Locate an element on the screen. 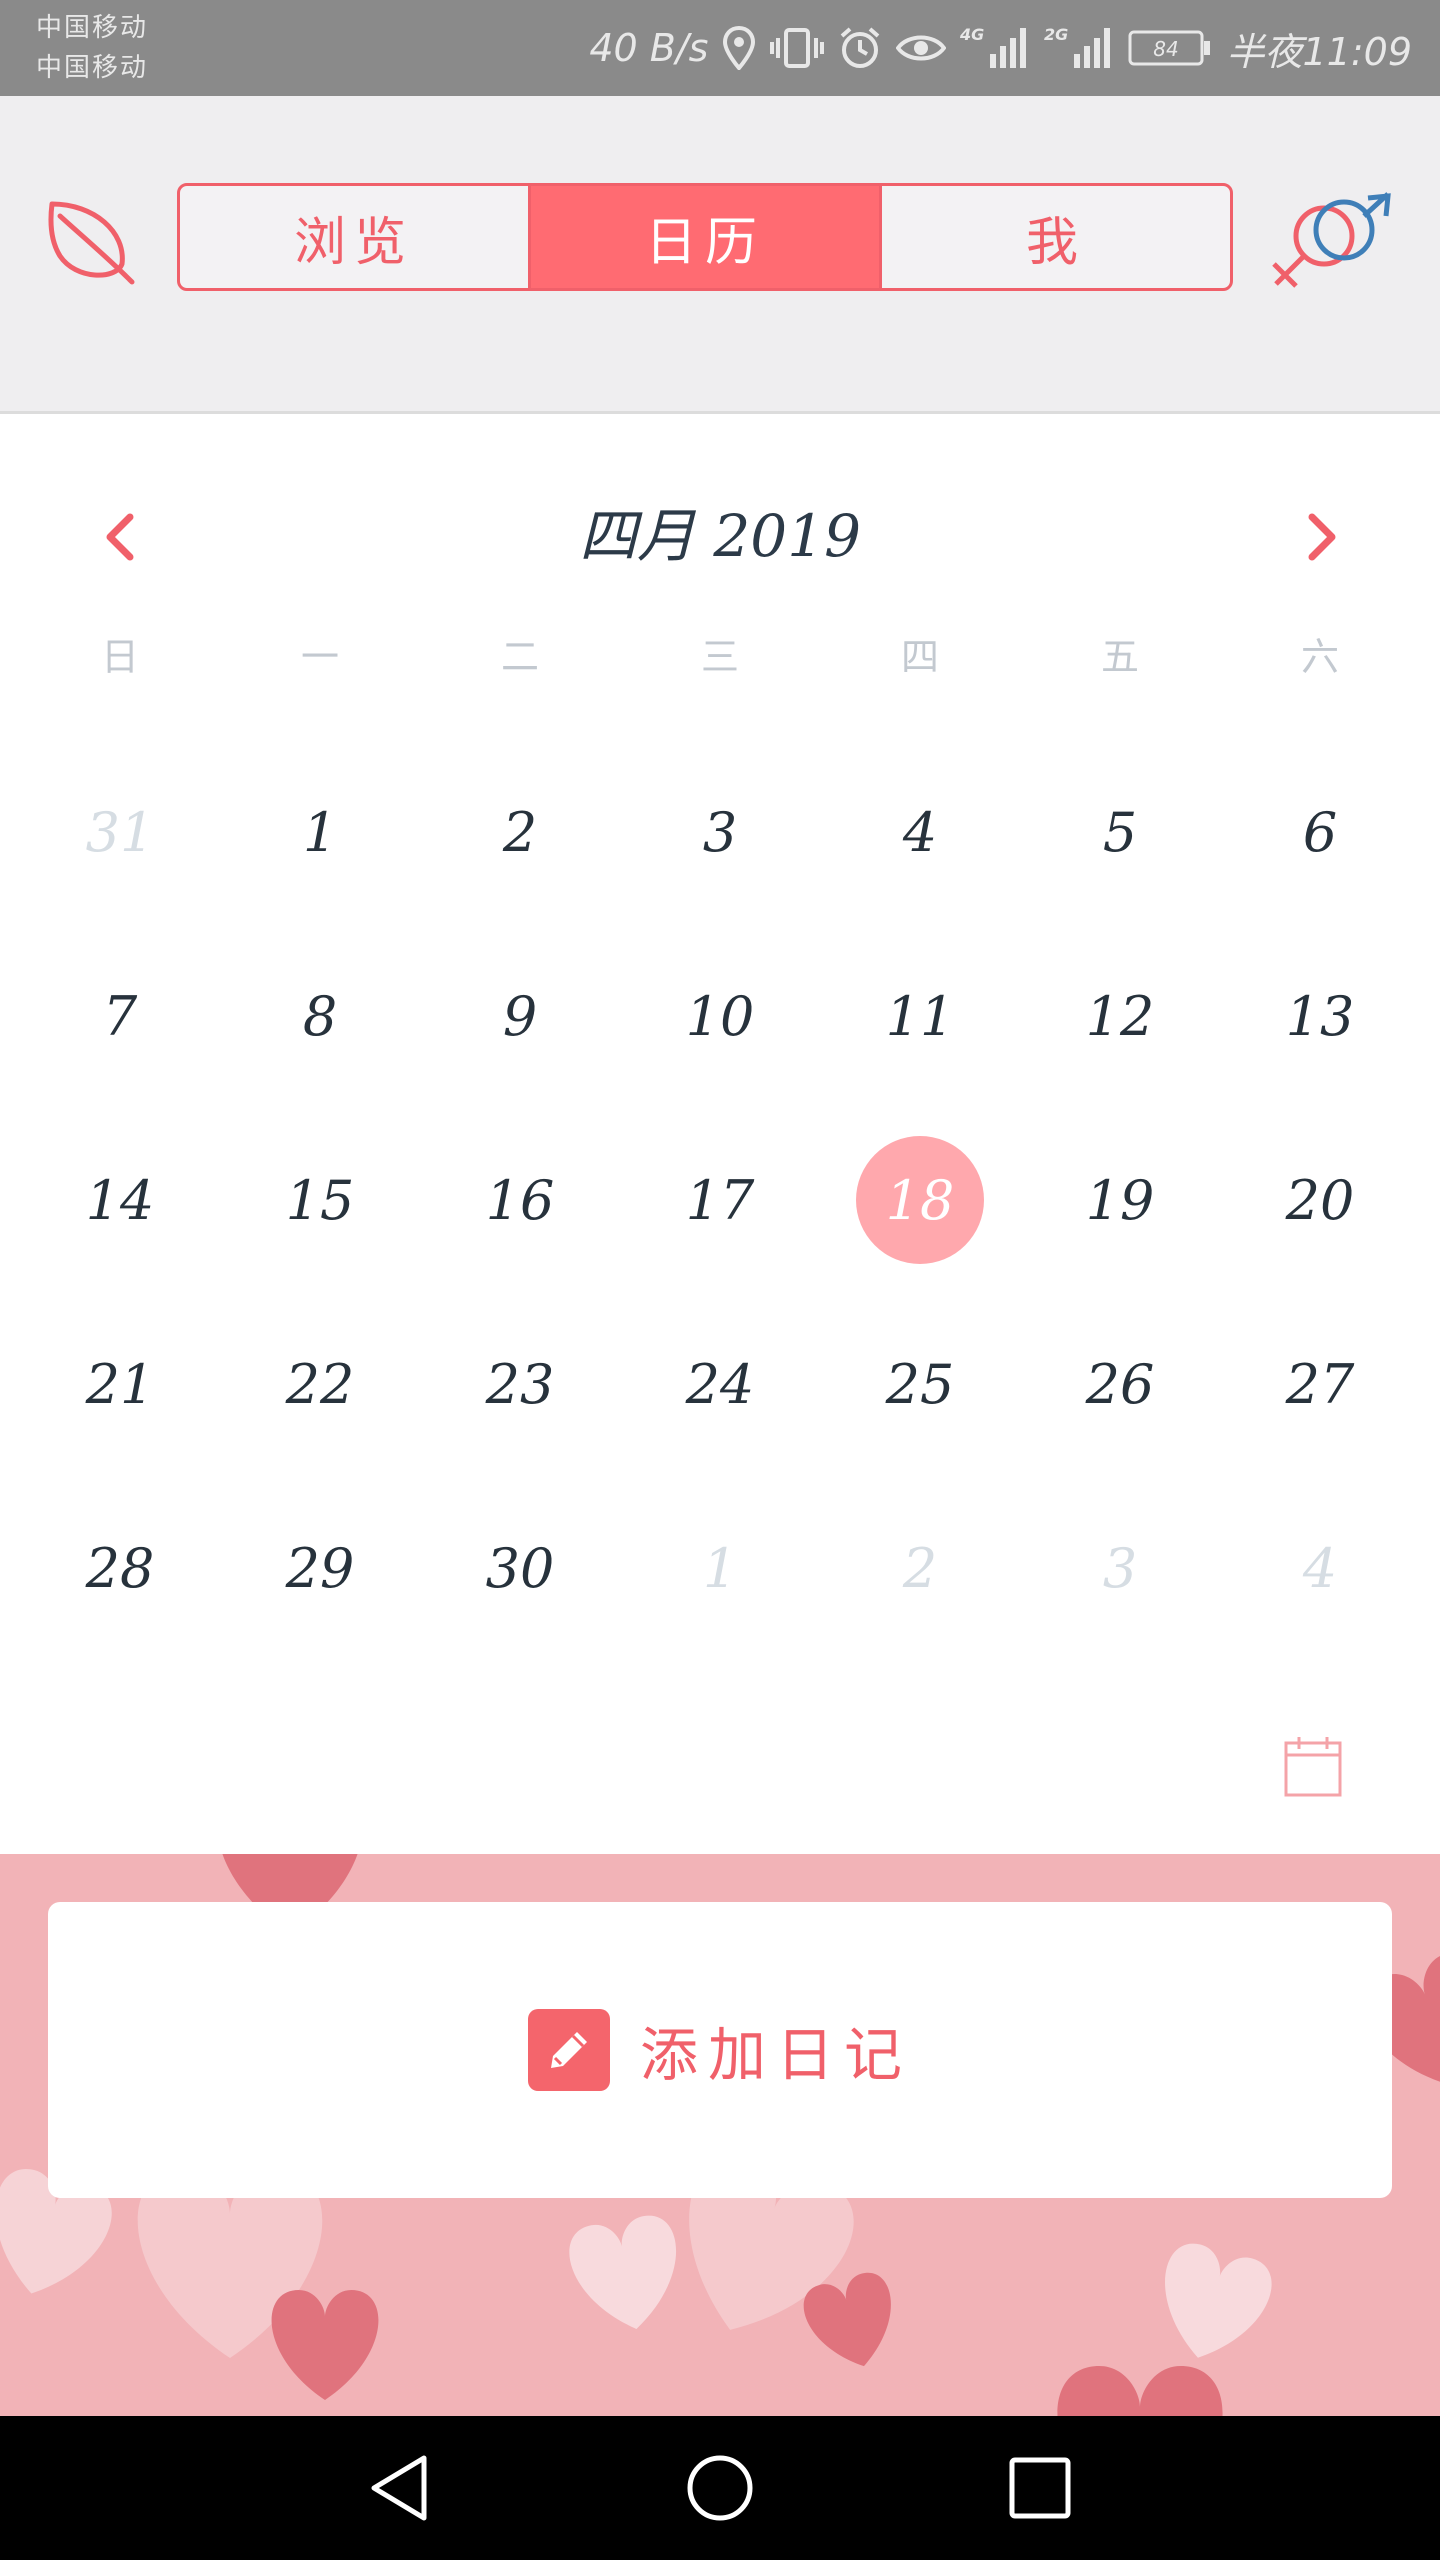 Image resolution: width=1440 pixels, height=2560 pixels. day-cell: 31 is located at coordinates (120, 832).